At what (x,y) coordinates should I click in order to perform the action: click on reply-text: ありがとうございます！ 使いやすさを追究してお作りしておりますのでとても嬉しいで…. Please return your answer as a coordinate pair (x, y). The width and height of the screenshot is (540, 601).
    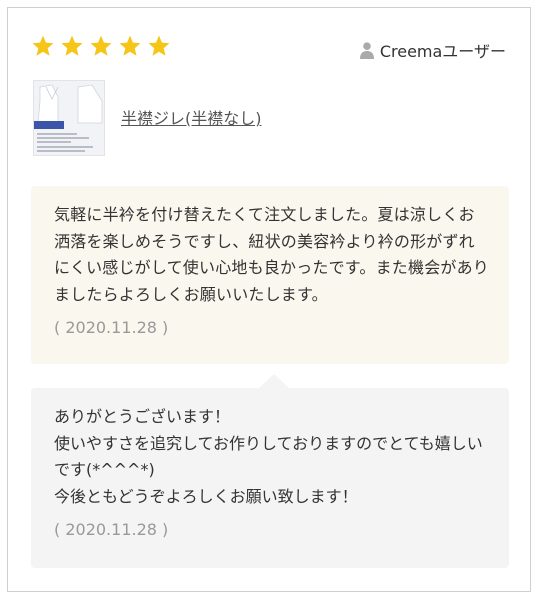
    Looking at the image, I should click on (268, 456).